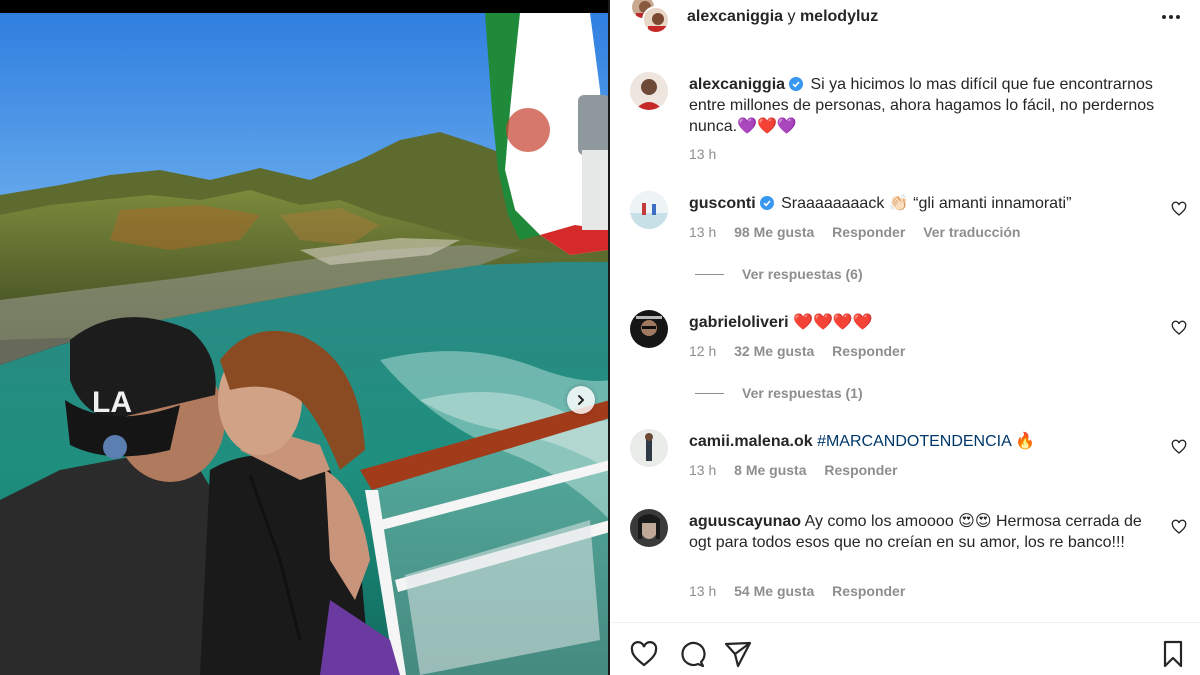 This screenshot has height=675, width=1200. I want to click on likes-count: 98 Me gusta, so click(774, 232).